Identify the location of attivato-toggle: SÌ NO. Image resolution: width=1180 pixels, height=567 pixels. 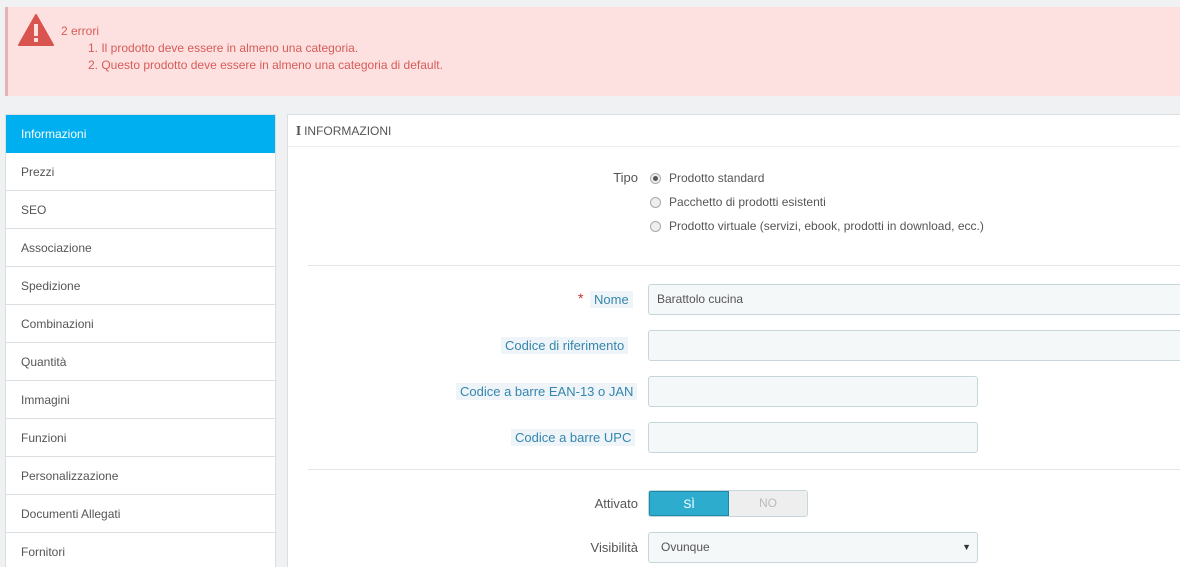
(728, 503).